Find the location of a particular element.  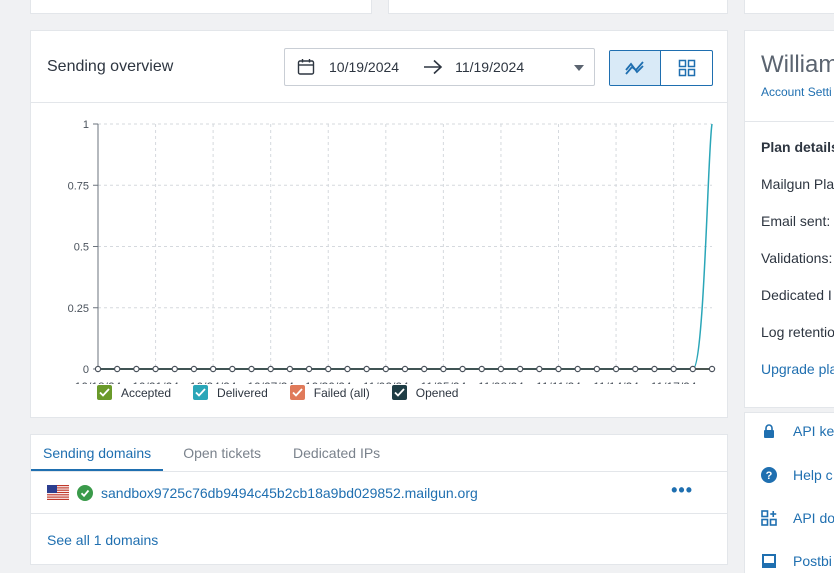

y-tick-label: 0 is located at coordinates (86, 370).